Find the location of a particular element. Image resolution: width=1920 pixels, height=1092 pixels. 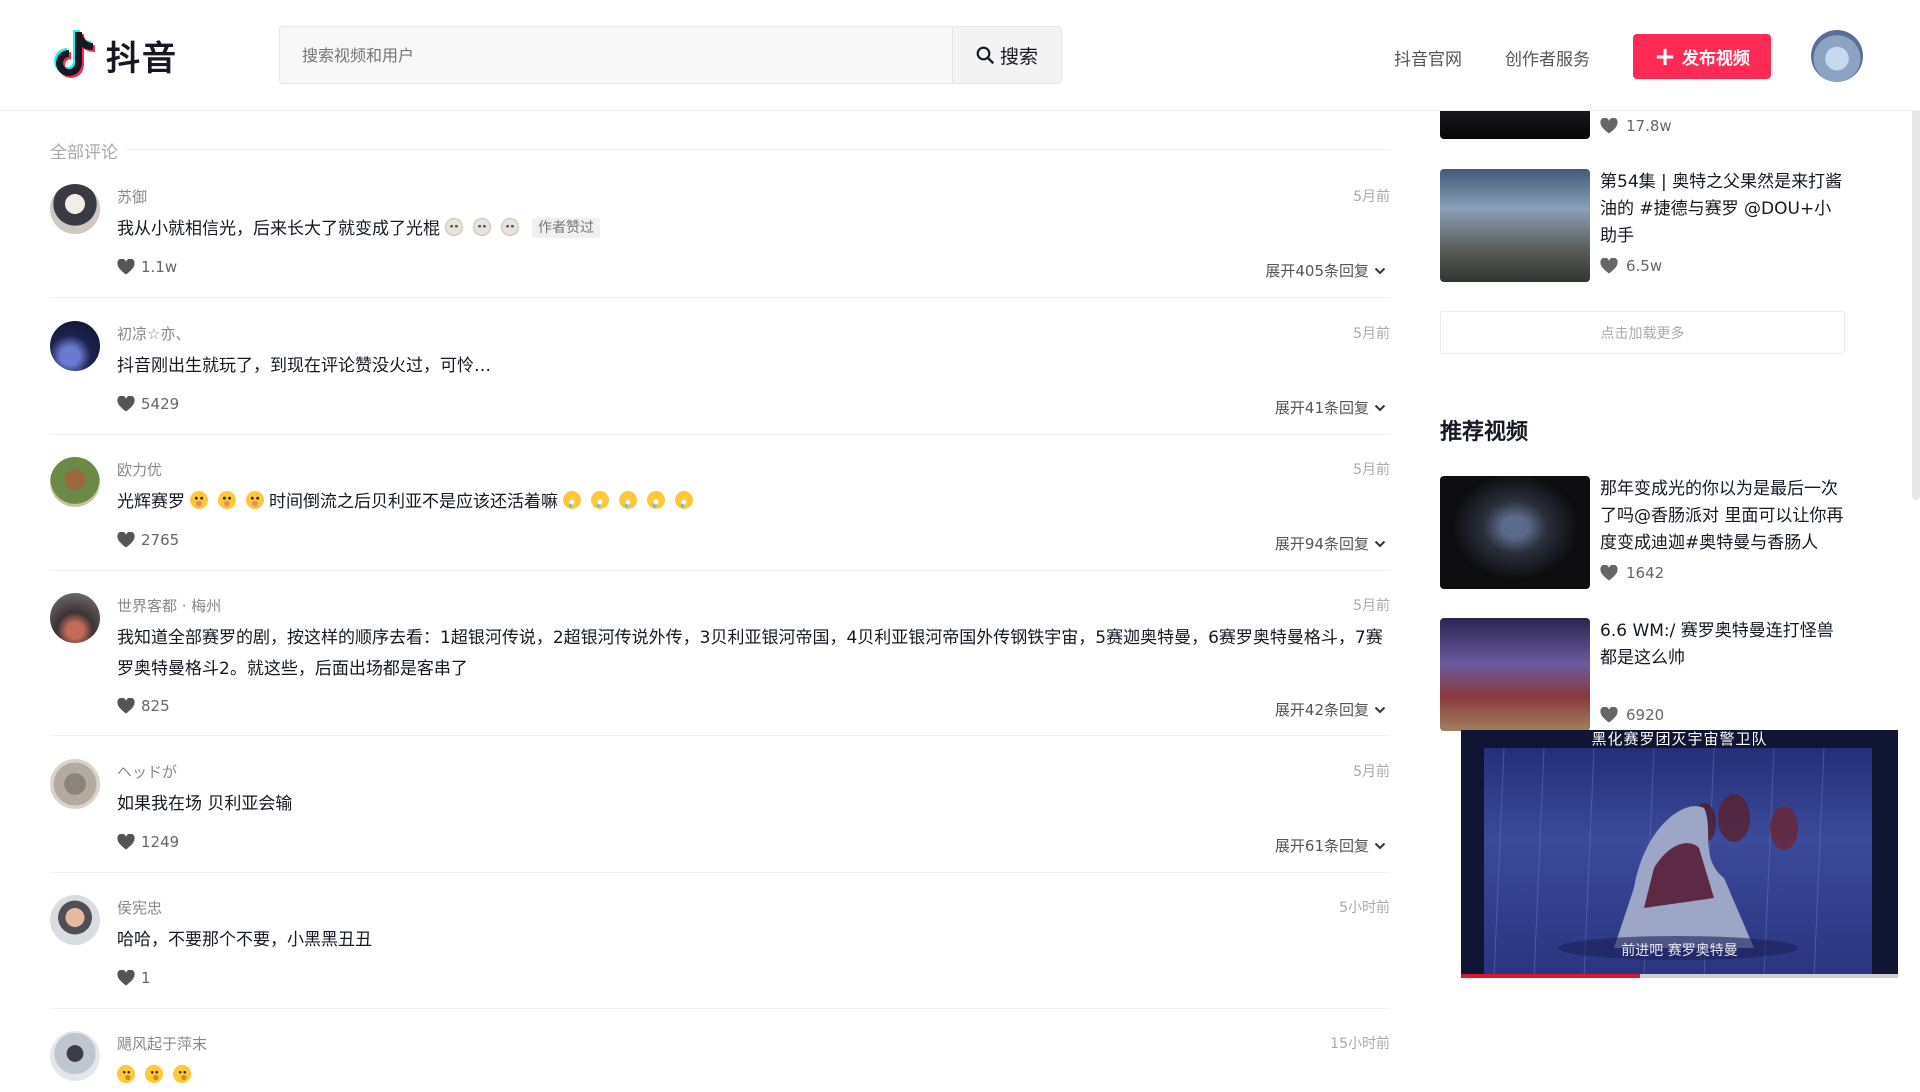

like-count-text: 17.8w is located at coordinates (1649, 126).